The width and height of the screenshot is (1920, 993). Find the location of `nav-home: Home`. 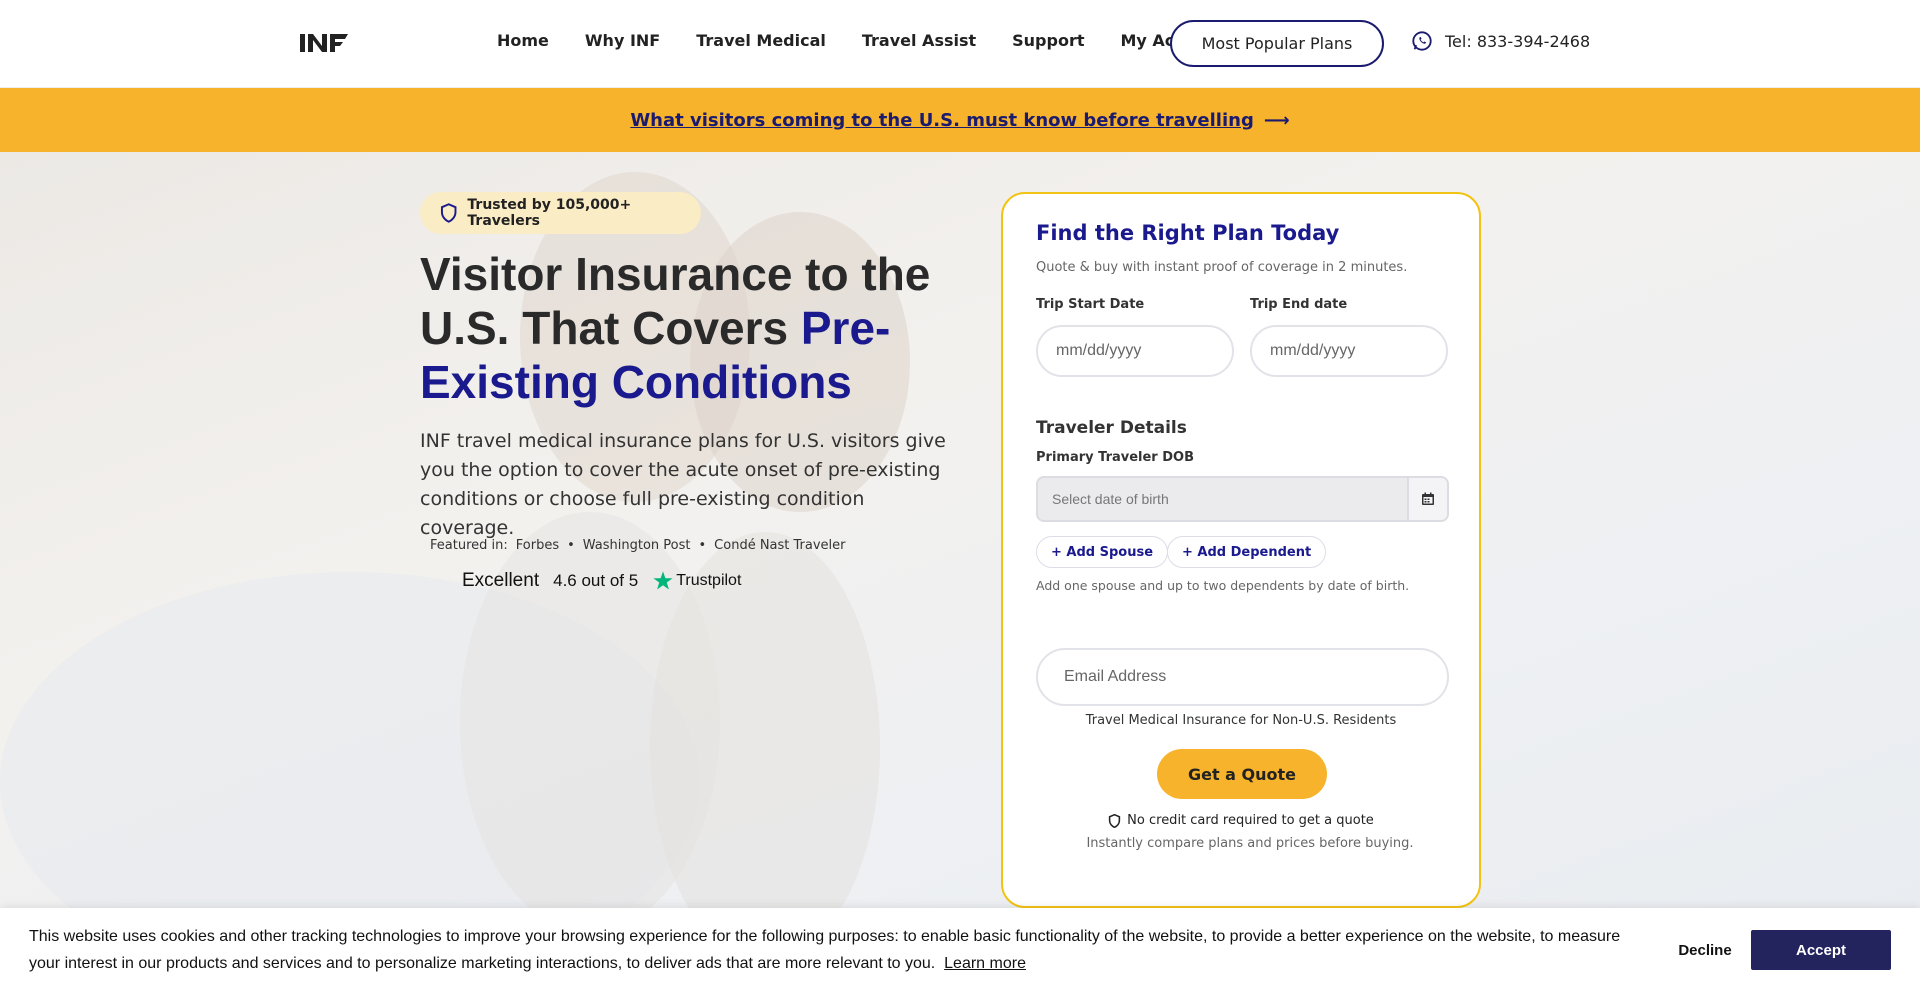

nav-home: Home is located at coordinates (523, 40).